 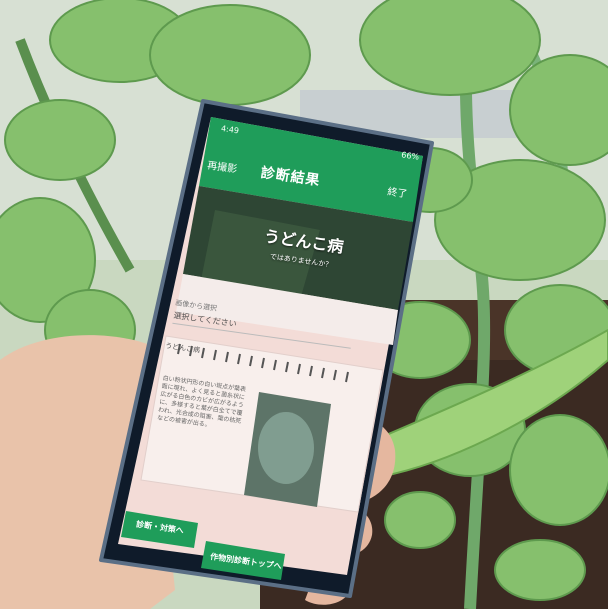 What do you see at coordinates (230, 129) in the screenshot?
I see `status-time: 4:49` at bounding box center [230, 129].